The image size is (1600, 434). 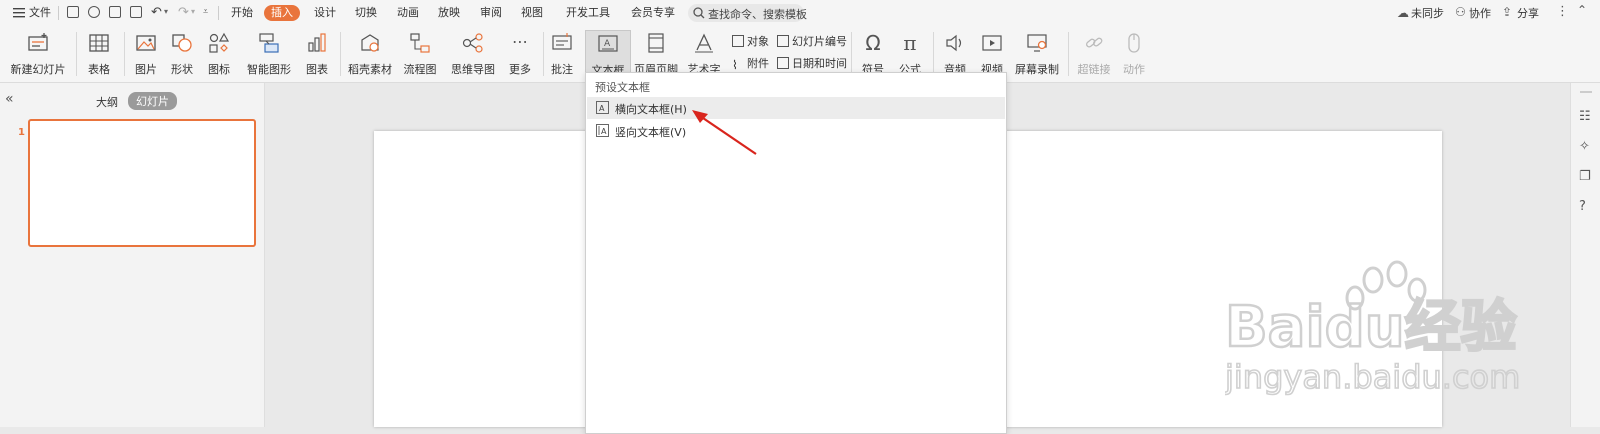 I want to click on formula-button: π 公式, so click(x=910, y=54).